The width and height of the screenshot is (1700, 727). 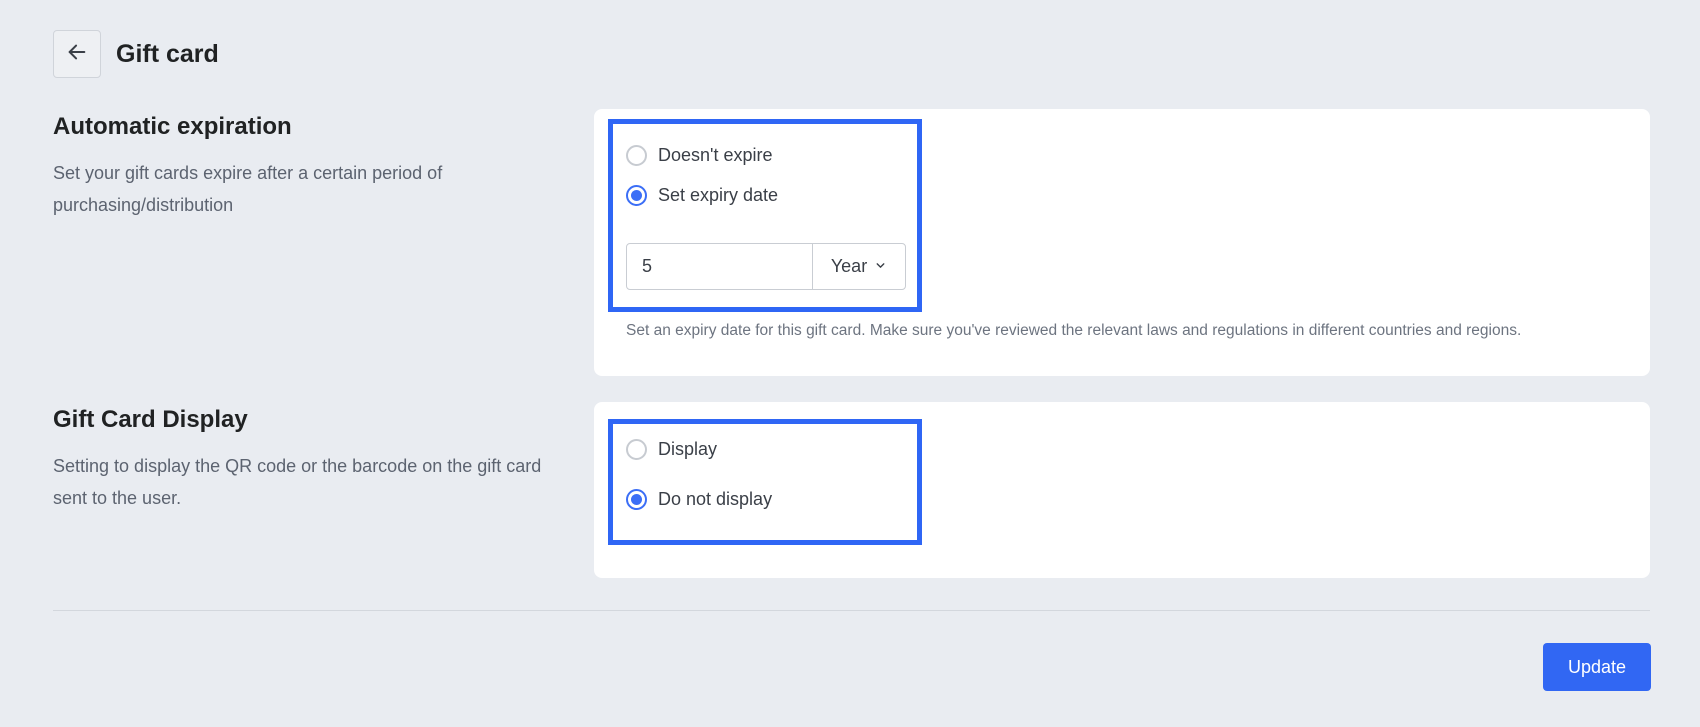 I want to click on expiration-title: Automatic expiration, so click(x=172, y=126).